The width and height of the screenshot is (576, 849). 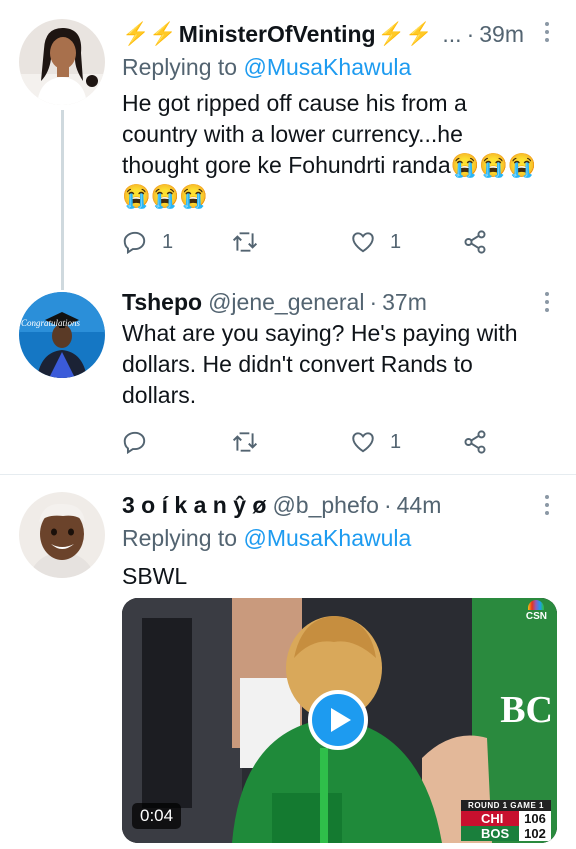 I want to click on team-score: 102, so click(x=535, y=833).